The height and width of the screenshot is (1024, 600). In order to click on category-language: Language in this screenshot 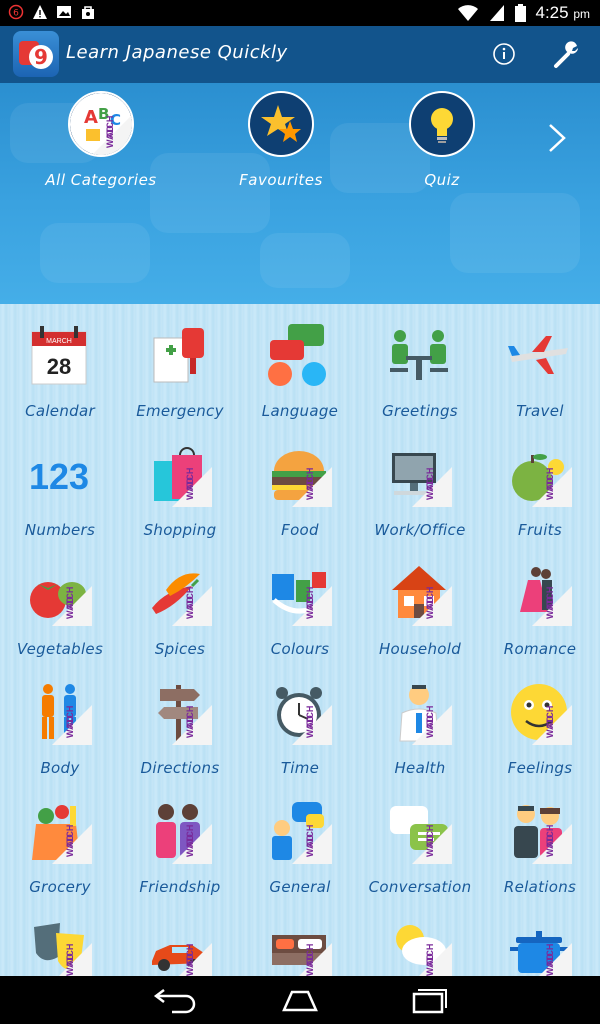, I will do `click(300, 363)`.